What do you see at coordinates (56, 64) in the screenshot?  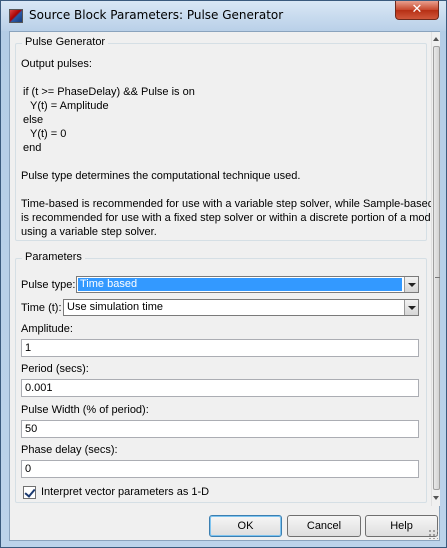 I see `description-line: Output pulses:` at bounding box center [56, 64].